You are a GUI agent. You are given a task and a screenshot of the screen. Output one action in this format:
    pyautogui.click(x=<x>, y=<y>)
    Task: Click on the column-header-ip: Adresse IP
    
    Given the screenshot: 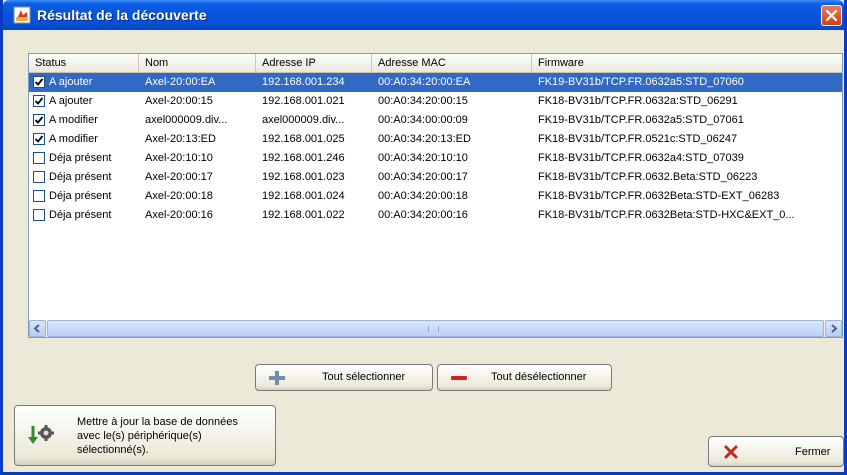 What is the action you would take?
    pyautogui.click(x=314, y=63)
    